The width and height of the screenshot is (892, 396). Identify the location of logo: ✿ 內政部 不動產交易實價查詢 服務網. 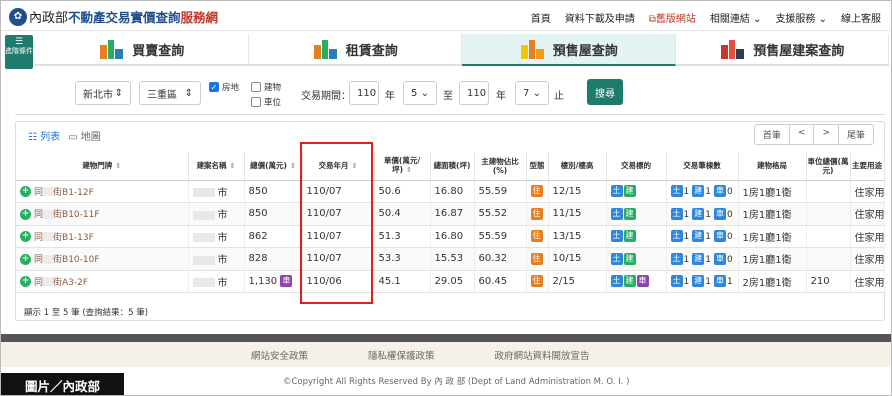
(113, 16).